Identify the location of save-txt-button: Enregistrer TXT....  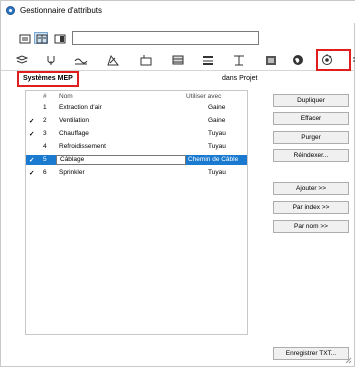
(311, 353).